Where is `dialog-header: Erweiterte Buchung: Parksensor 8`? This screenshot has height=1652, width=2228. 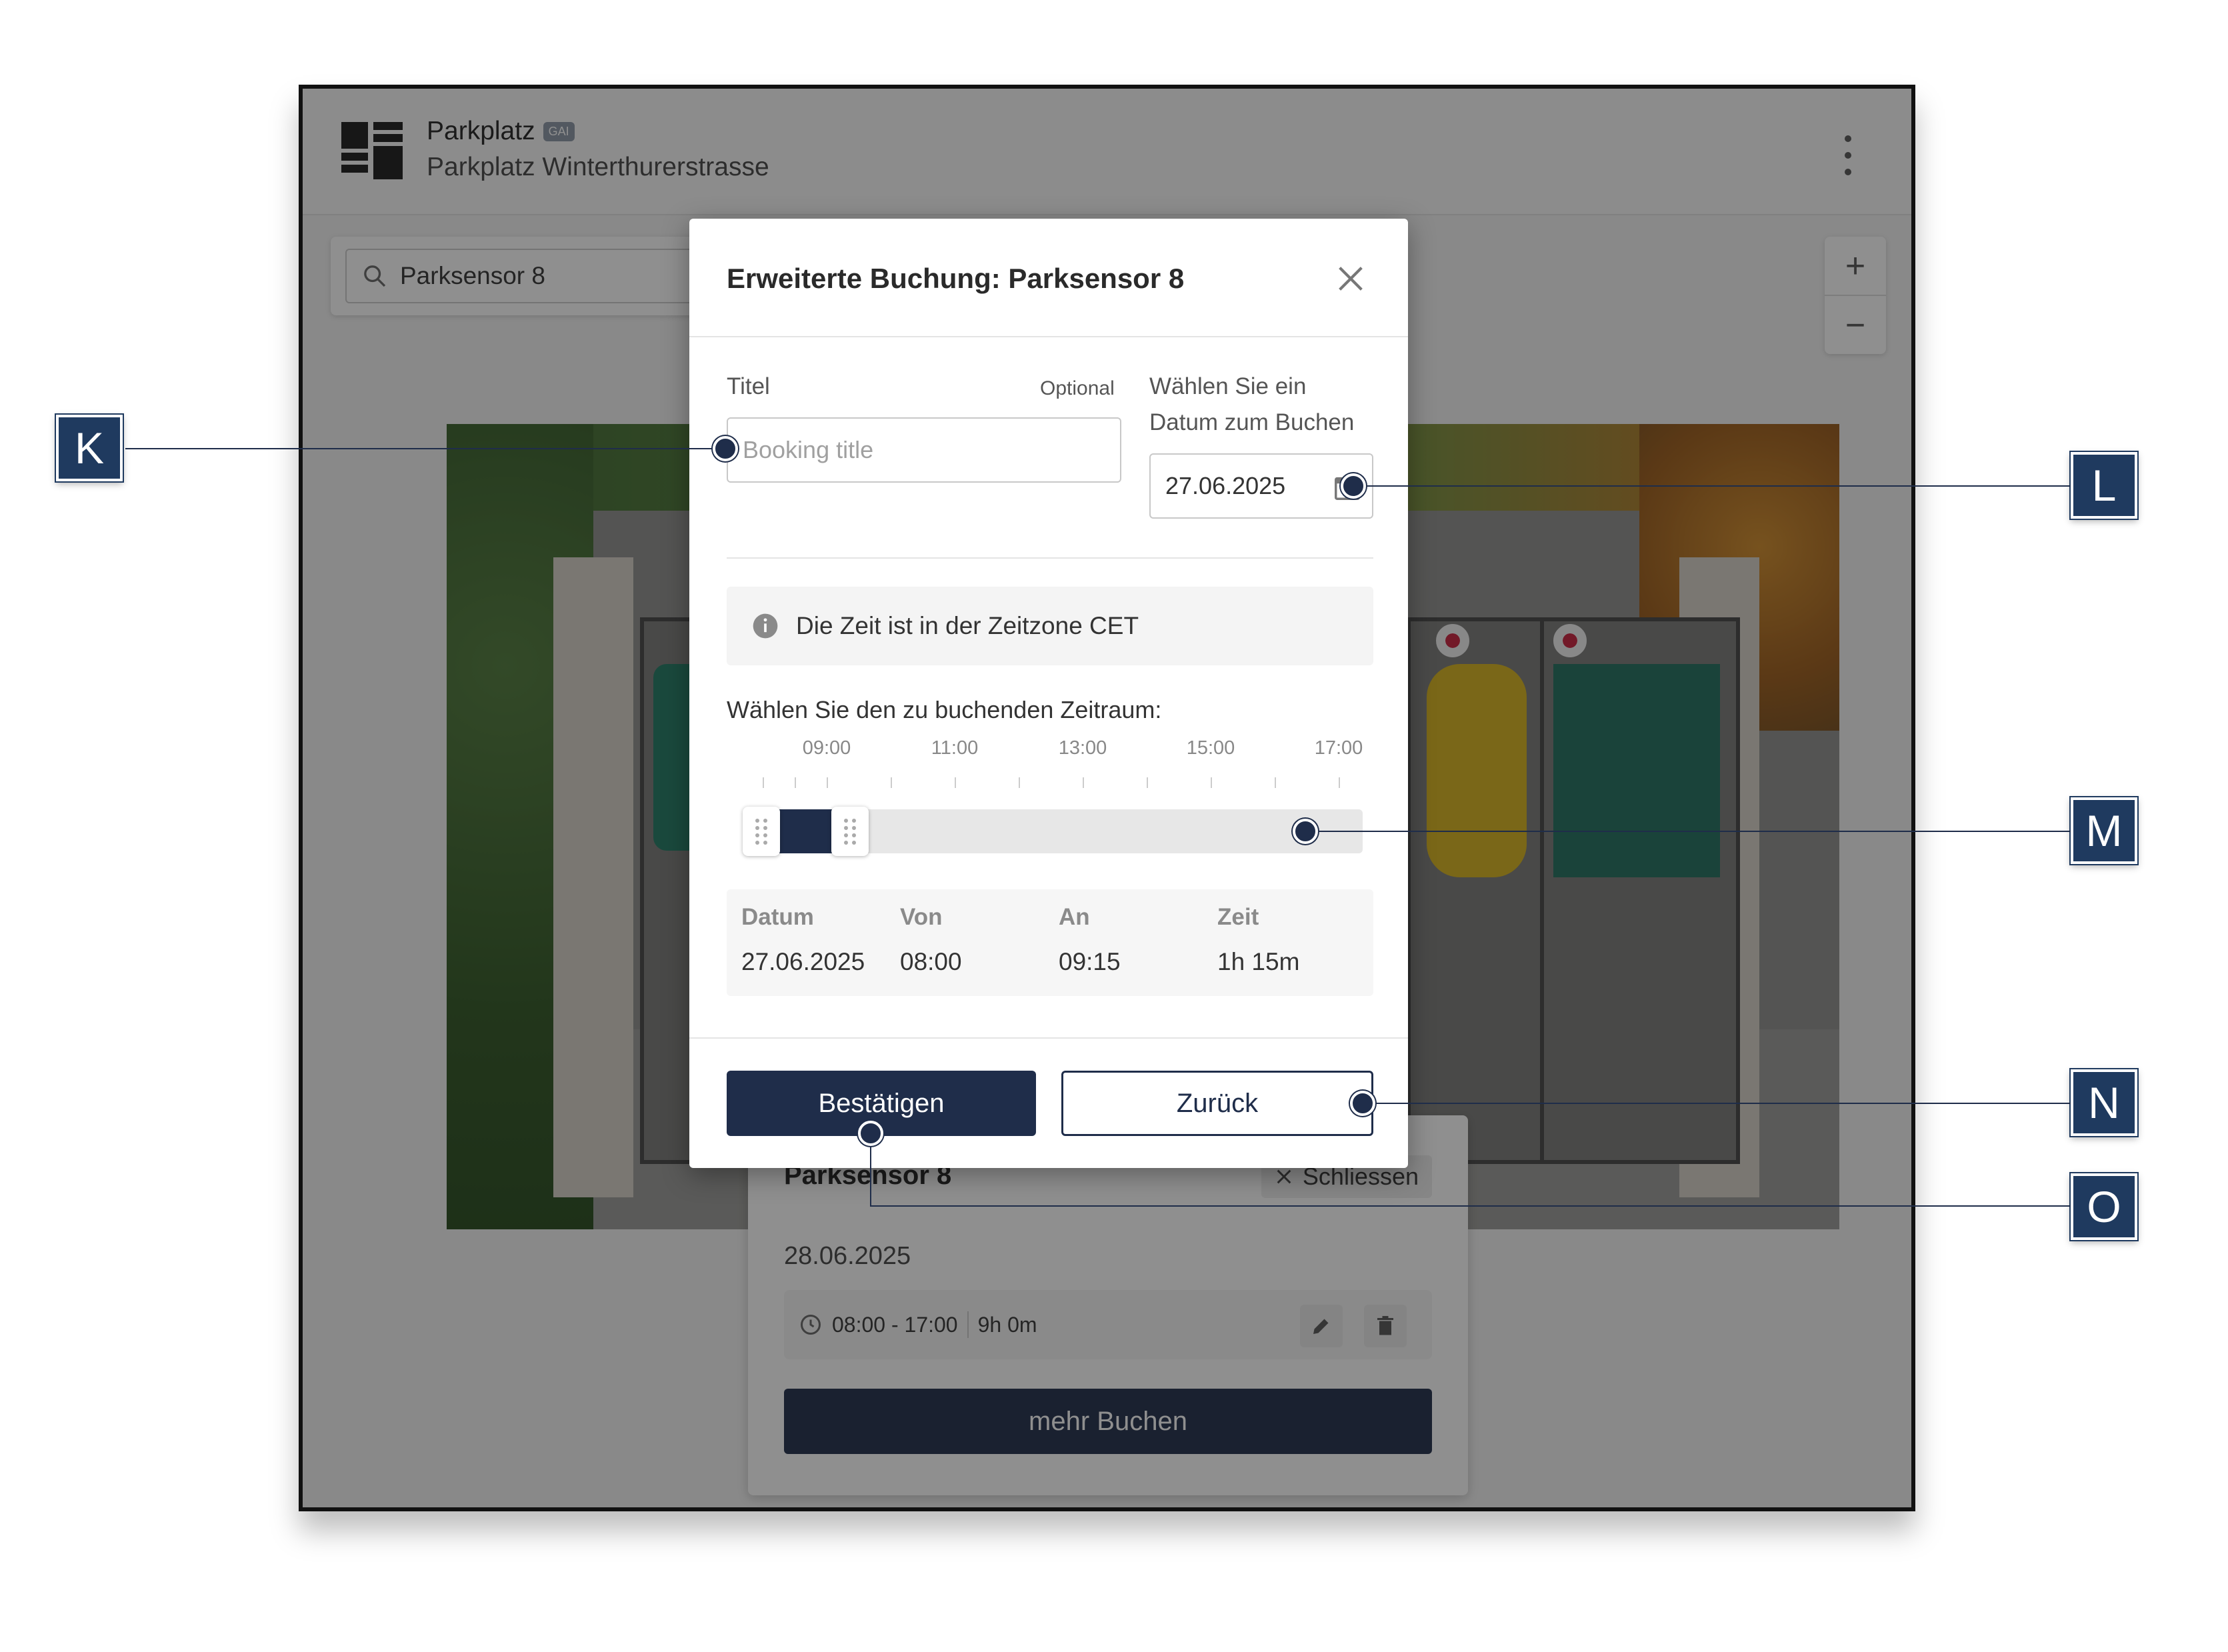 dialog-header: Erweiterte Buchung: Parksensor 8 is located at coordinates (1048, 278).